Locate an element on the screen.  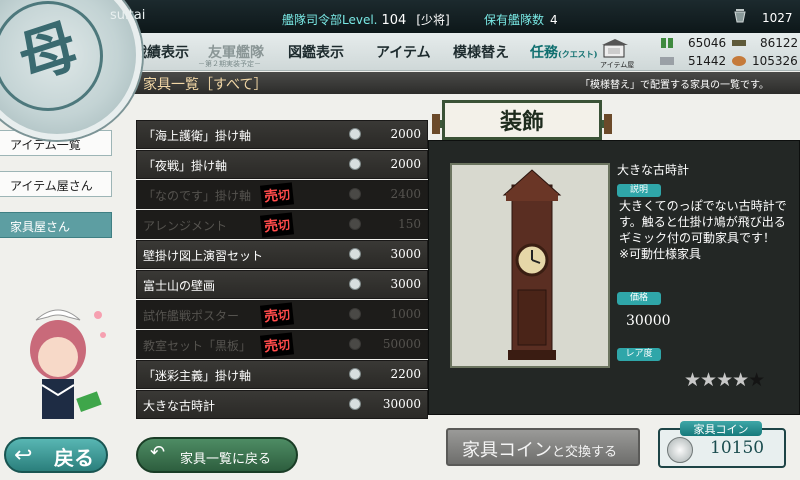
back-button-label: 戻る is located at coordinates (74, 458).